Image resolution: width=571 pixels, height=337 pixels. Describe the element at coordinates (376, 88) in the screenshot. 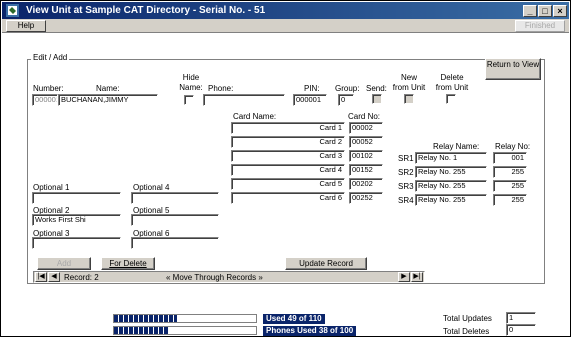

I see `send-label: Send:` at that location.